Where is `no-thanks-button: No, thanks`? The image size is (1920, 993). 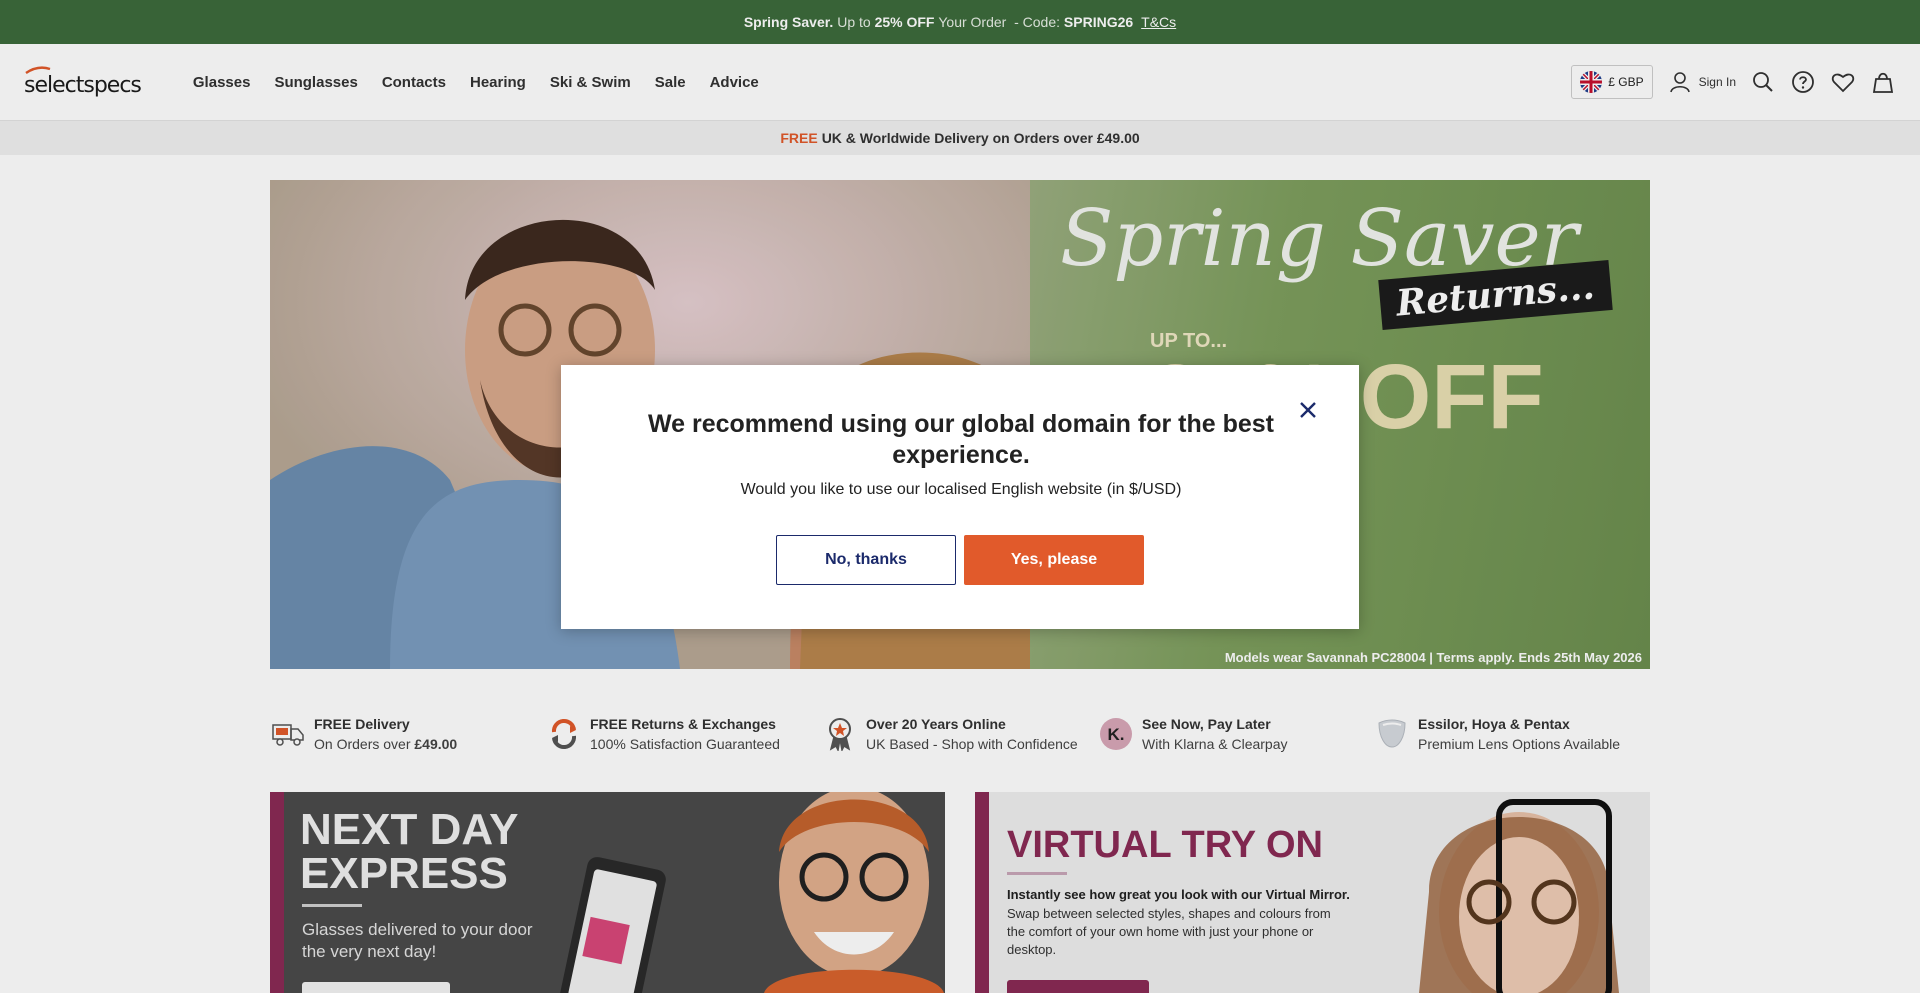 no-thanks-button: No, thanks is located at coordinates (866, 560).